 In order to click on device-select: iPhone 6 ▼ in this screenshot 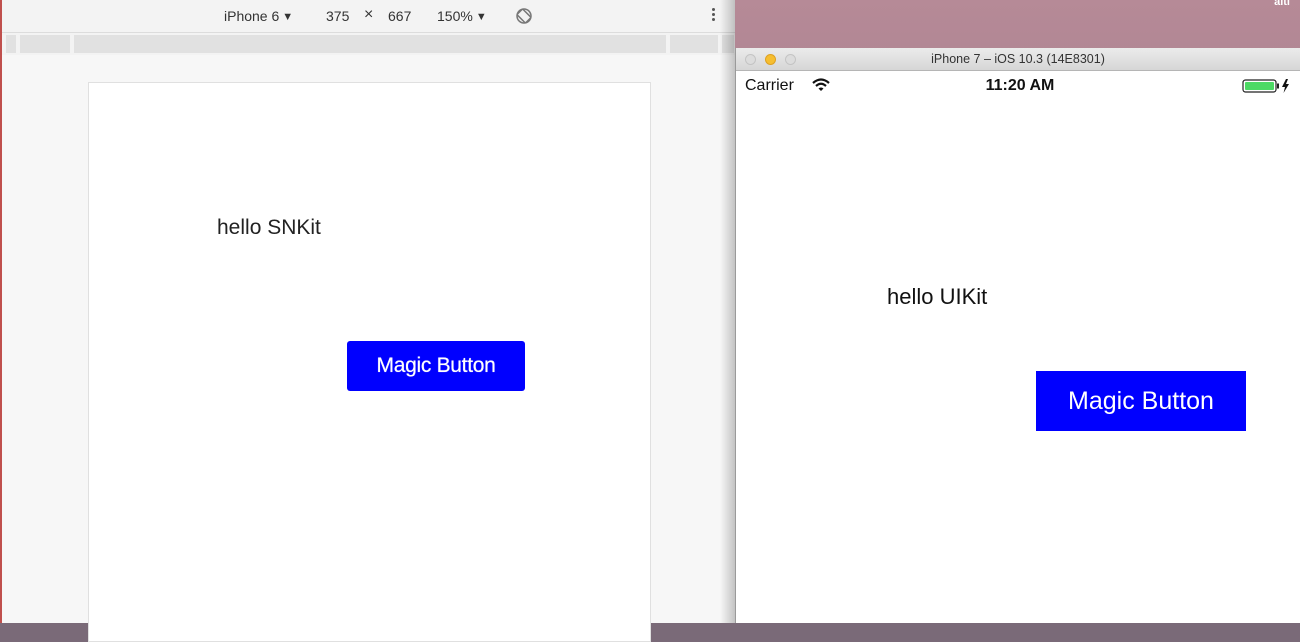, I will do `click(258, 16)`.